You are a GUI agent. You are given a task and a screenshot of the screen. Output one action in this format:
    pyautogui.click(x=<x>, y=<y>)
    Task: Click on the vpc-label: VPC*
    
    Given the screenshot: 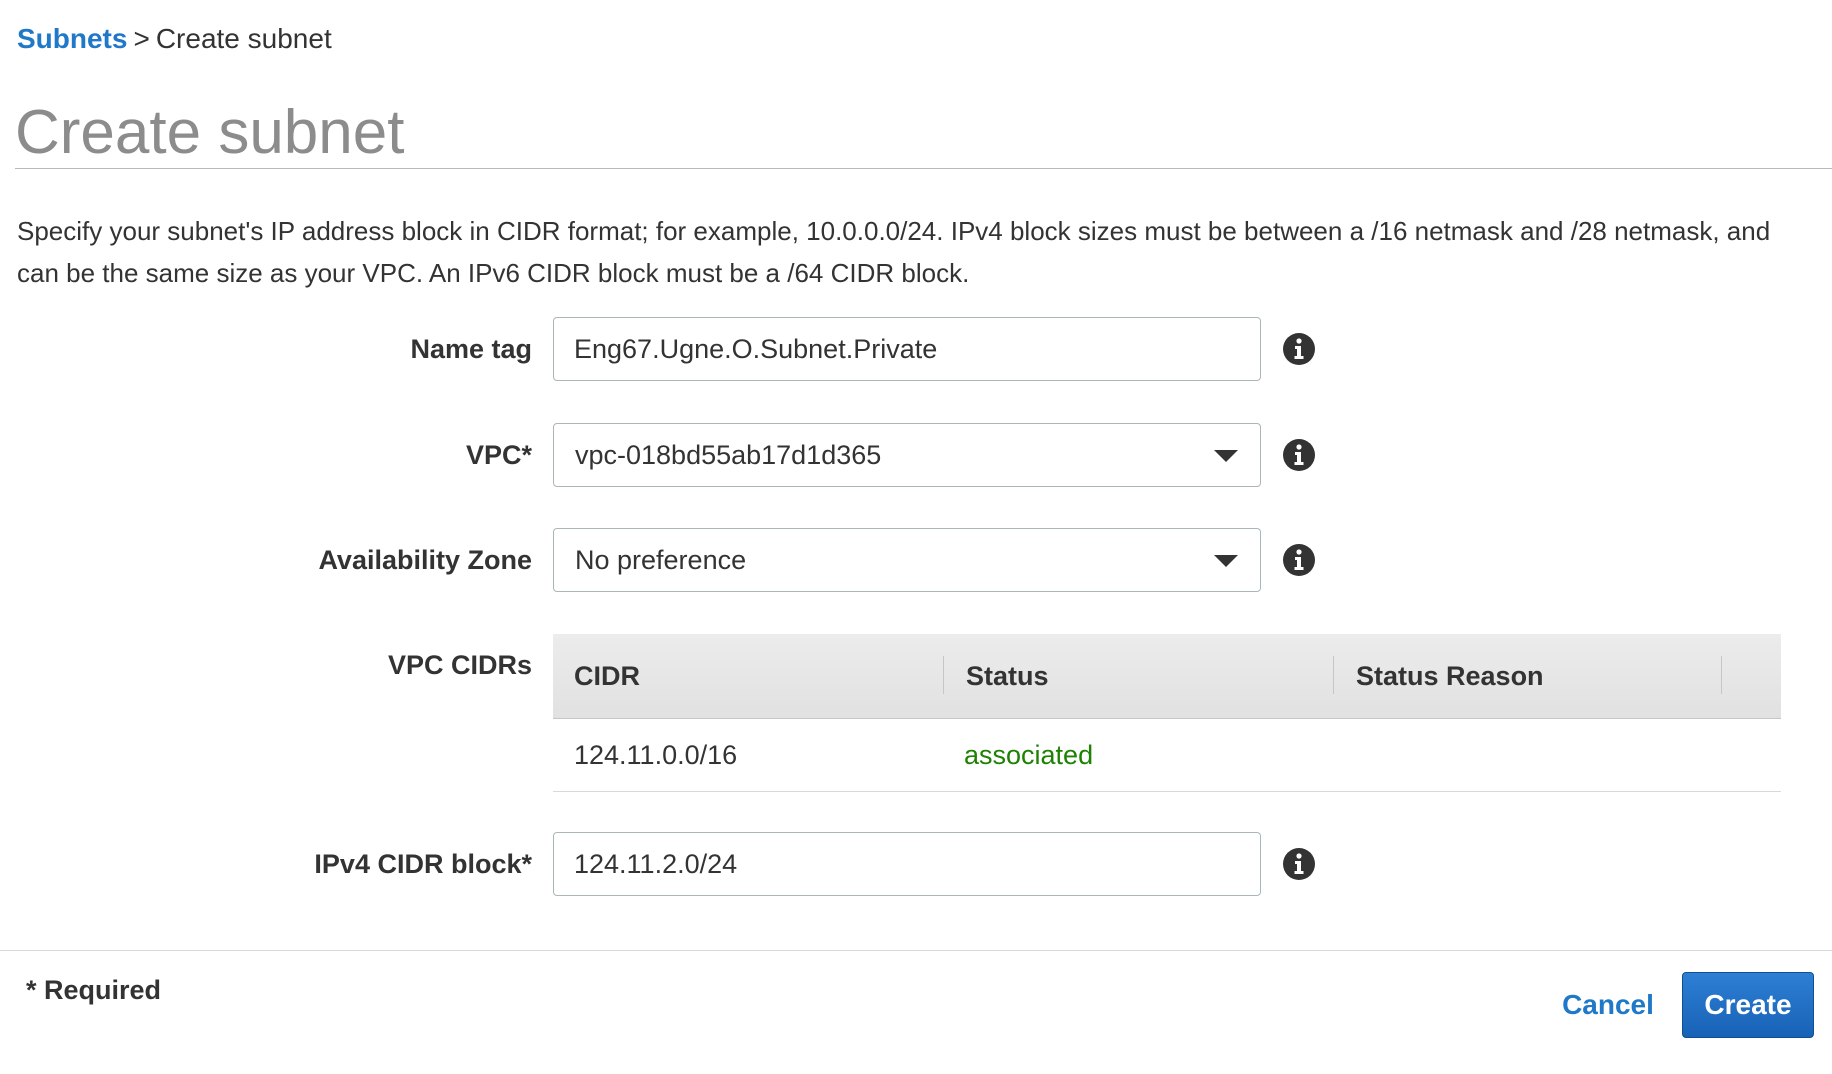 What is the action you would take?
    pyautogui.click(x=498, y=455)
    